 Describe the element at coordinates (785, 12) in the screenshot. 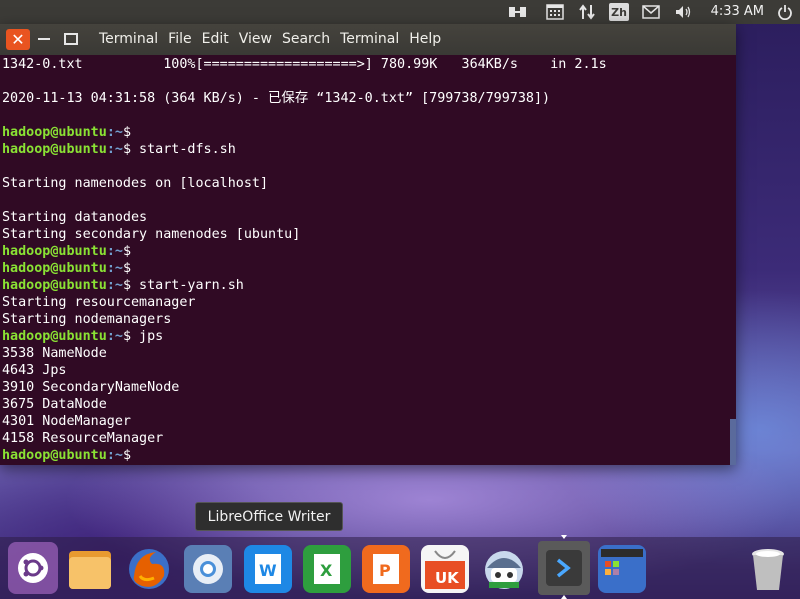

I see `power-icon` at that location.